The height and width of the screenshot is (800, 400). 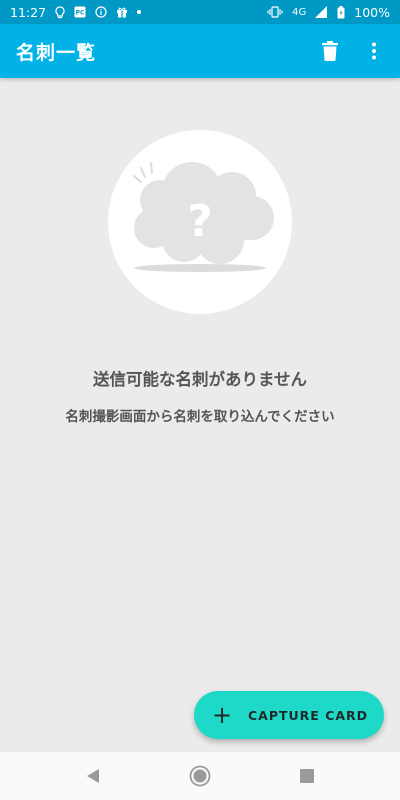 I want to click on recents-icon, so click(x=306, y=776).